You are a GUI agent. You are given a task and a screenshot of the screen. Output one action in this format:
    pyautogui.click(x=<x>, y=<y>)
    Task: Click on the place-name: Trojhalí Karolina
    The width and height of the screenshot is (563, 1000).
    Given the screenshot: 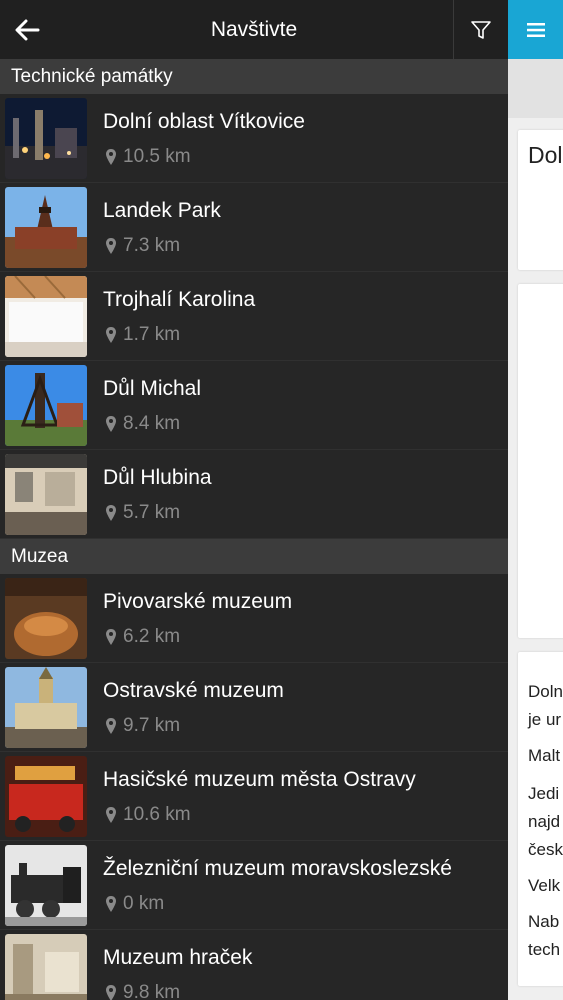 What is the action you would take?
    pyautogui.click(x=179, y=299)
    